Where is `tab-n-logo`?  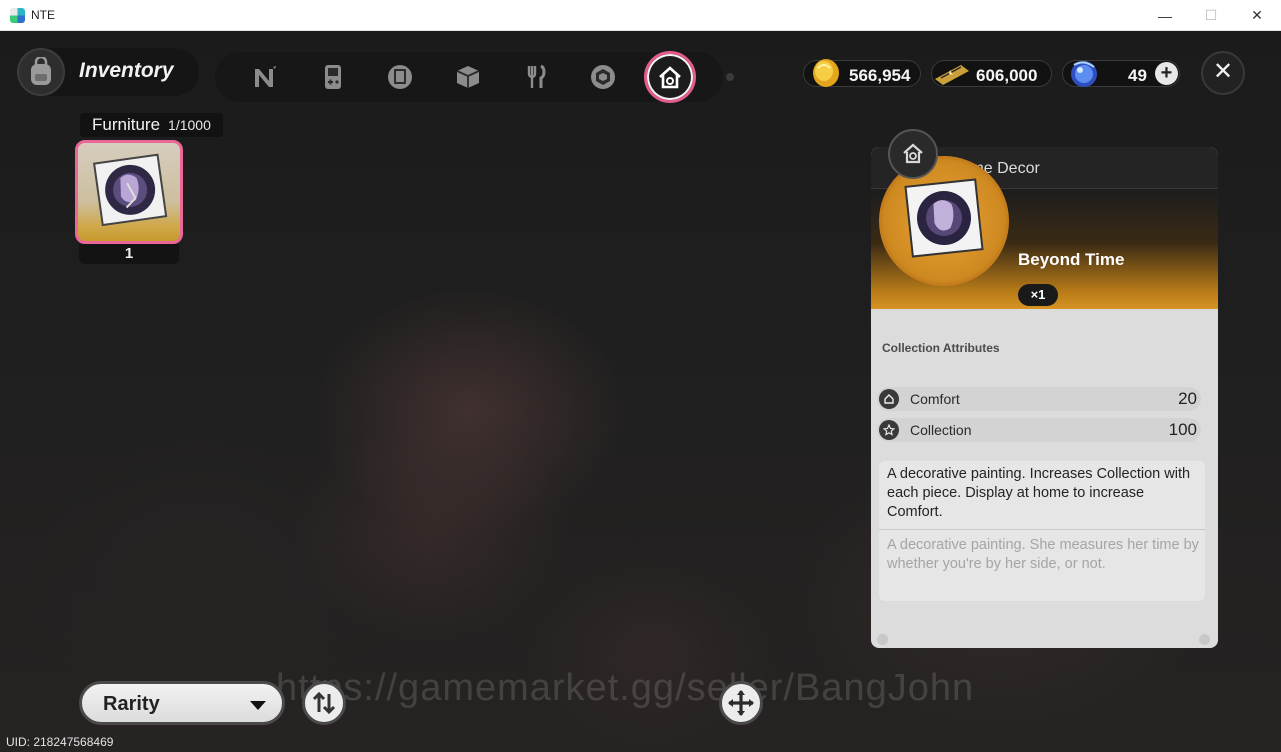 tab-n-logo is located at coordinates (265, 77).